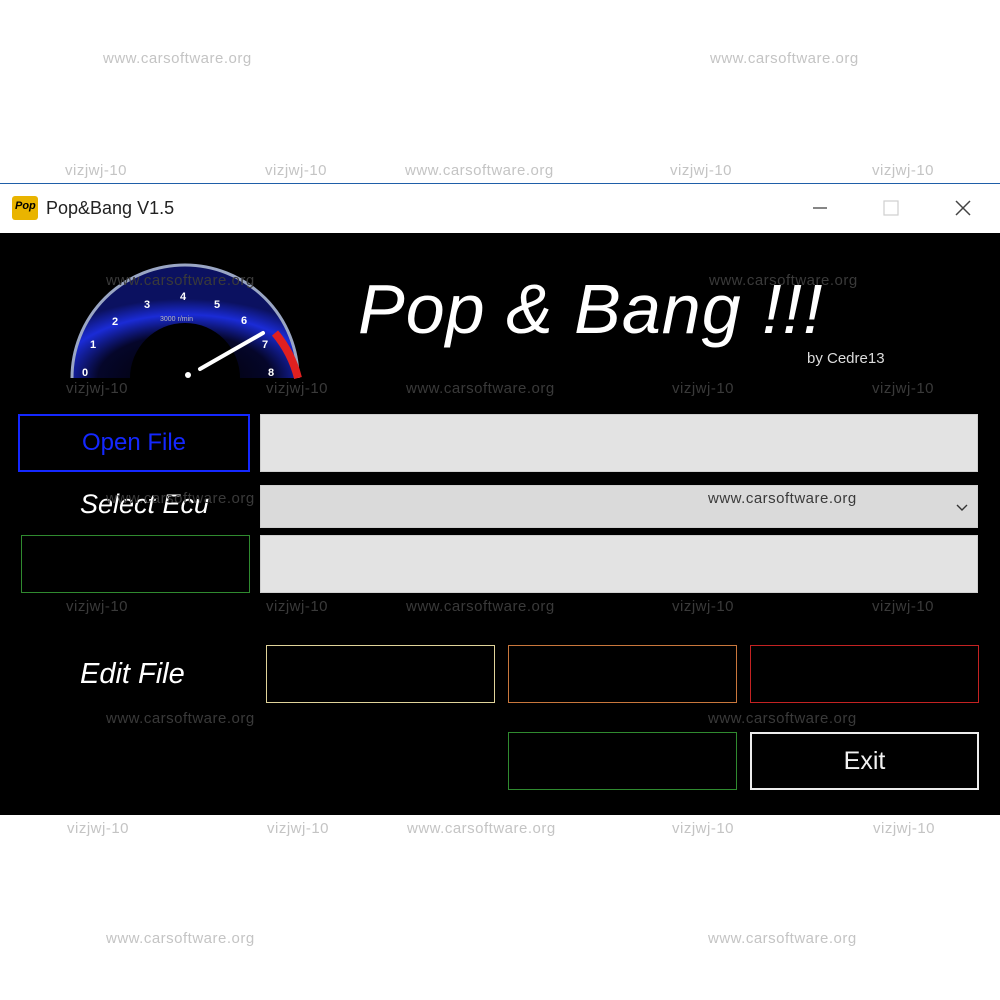 This screenshot has width=1000, height=1000. What do you see at coordinates (217, 305) in the screenshot?
I see `gauge-tick: 5` at bounding box center [217, 305].